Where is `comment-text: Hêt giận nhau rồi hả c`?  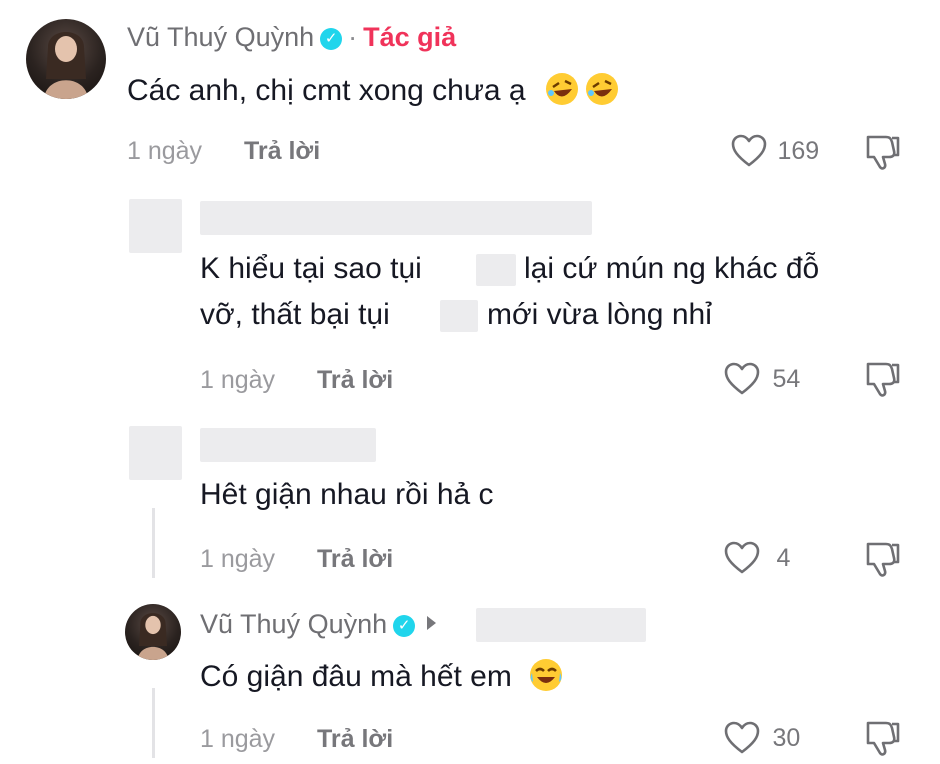
comment-text: Hêt giận nhau rồi hả c is located at coordinates (347, 494).